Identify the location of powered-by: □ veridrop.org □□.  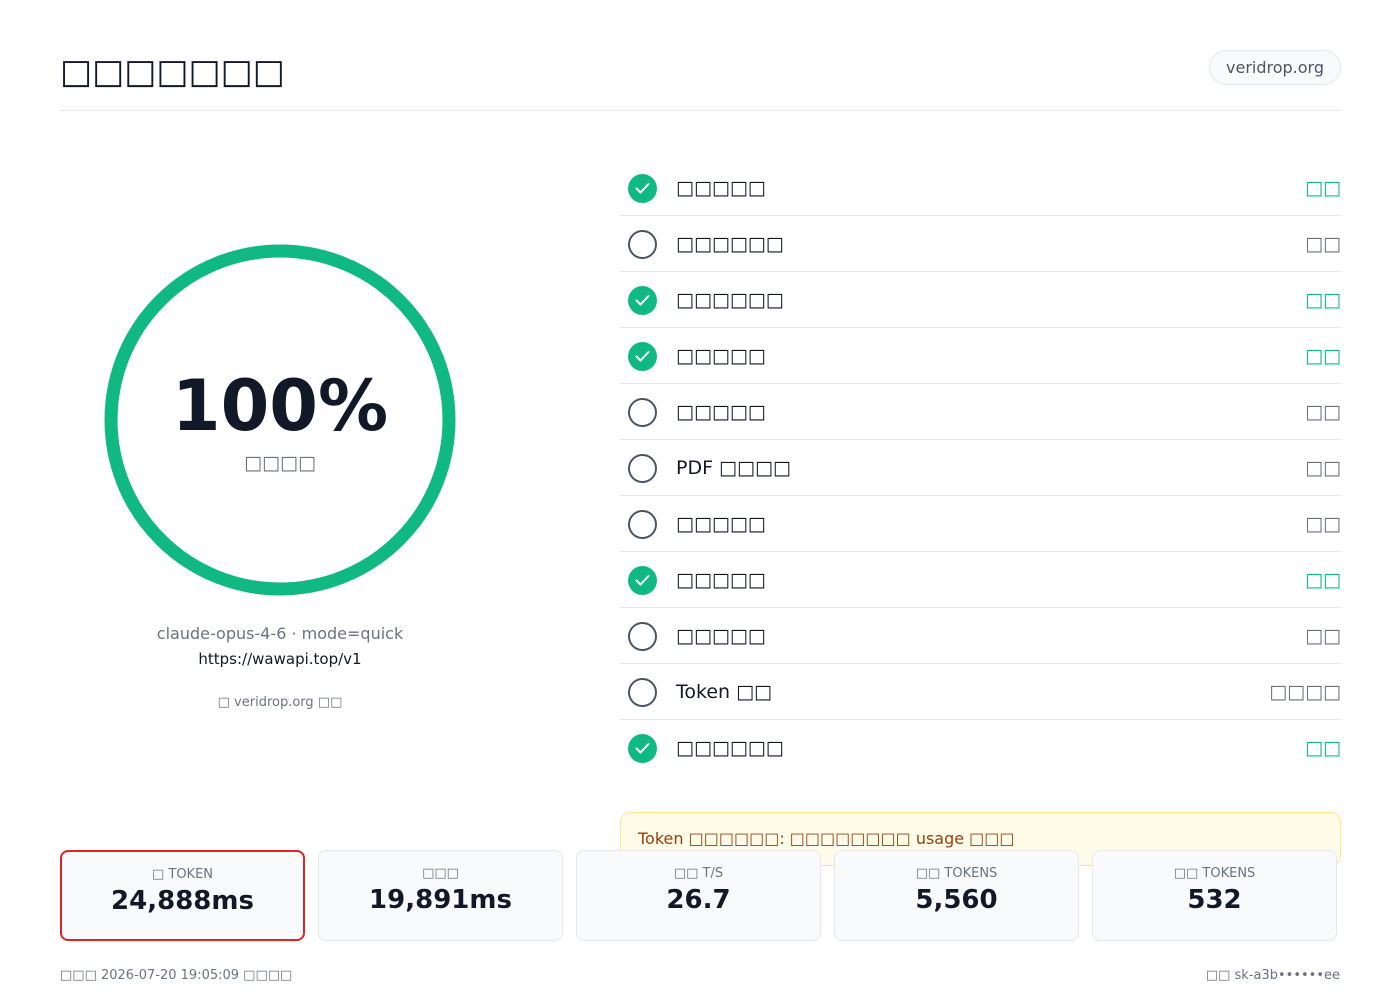
(280, 702).